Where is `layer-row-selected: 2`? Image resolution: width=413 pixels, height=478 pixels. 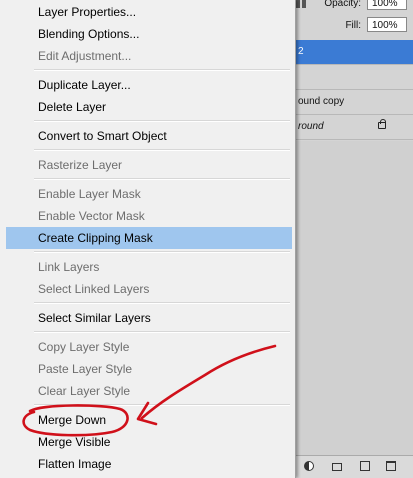 layer-row-selected: 2 is located at coordinates (349, 52).